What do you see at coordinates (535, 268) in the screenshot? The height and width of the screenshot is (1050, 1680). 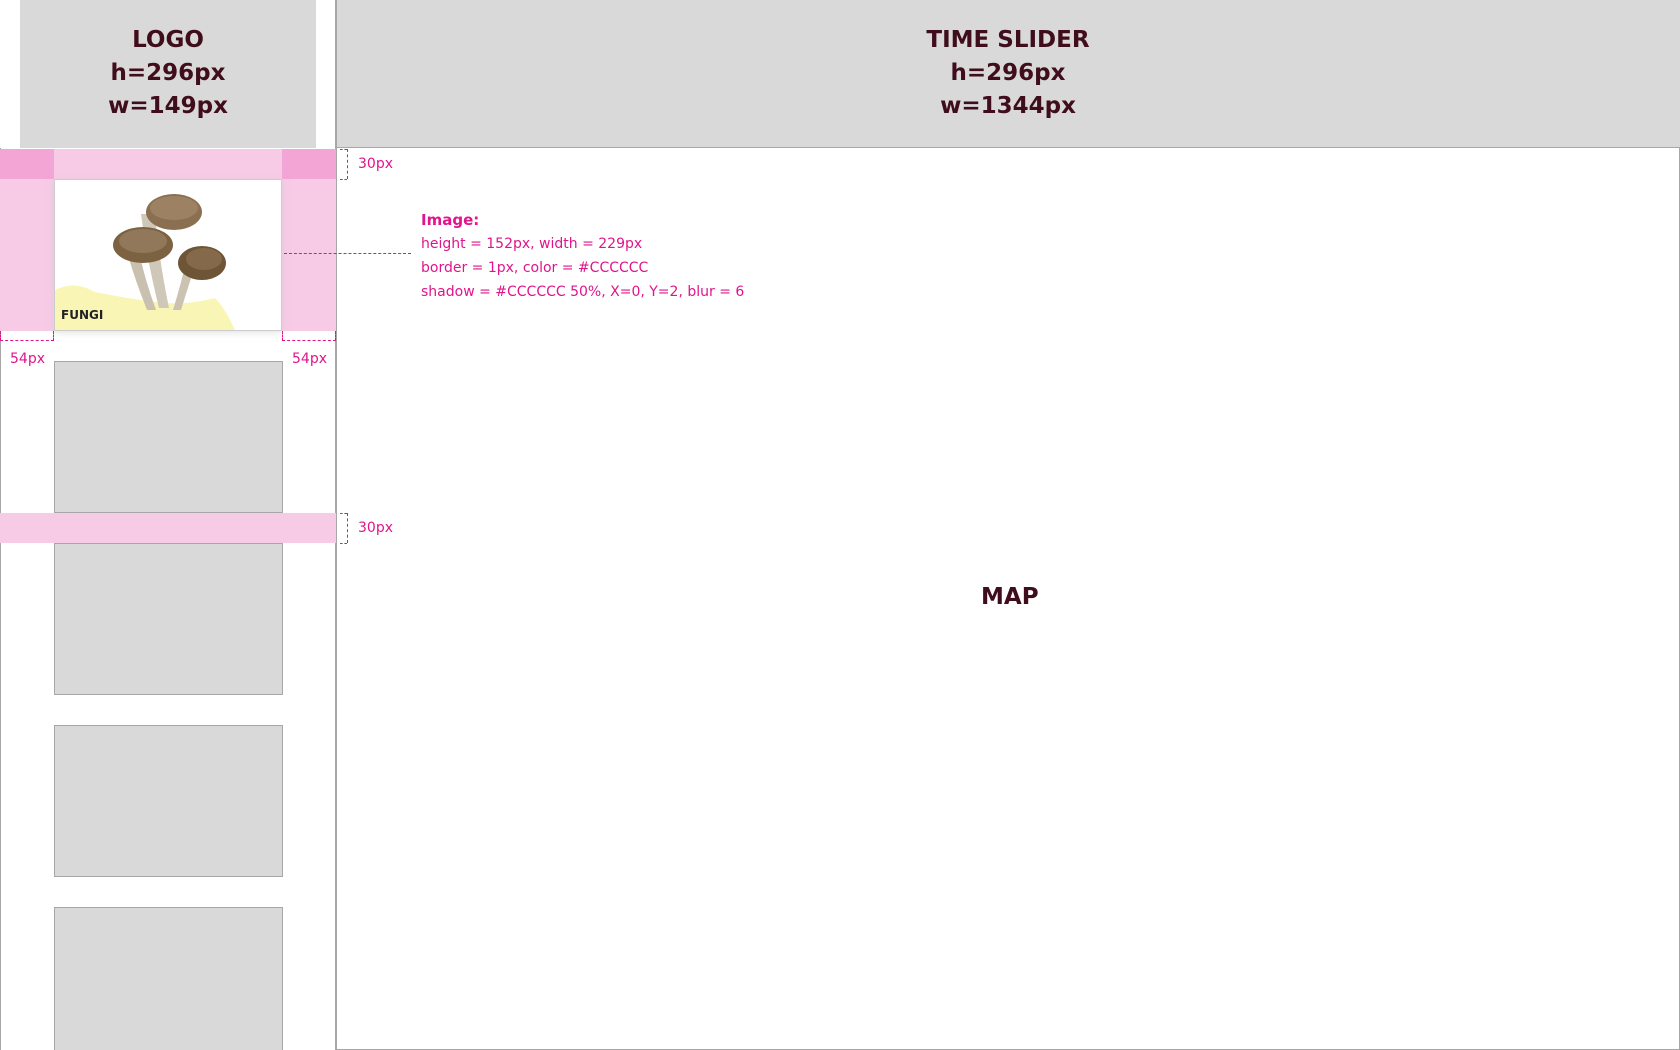 I see `image-spec-border: border = 1px, color = #CCCCCC` at bounding box center [535, 268].